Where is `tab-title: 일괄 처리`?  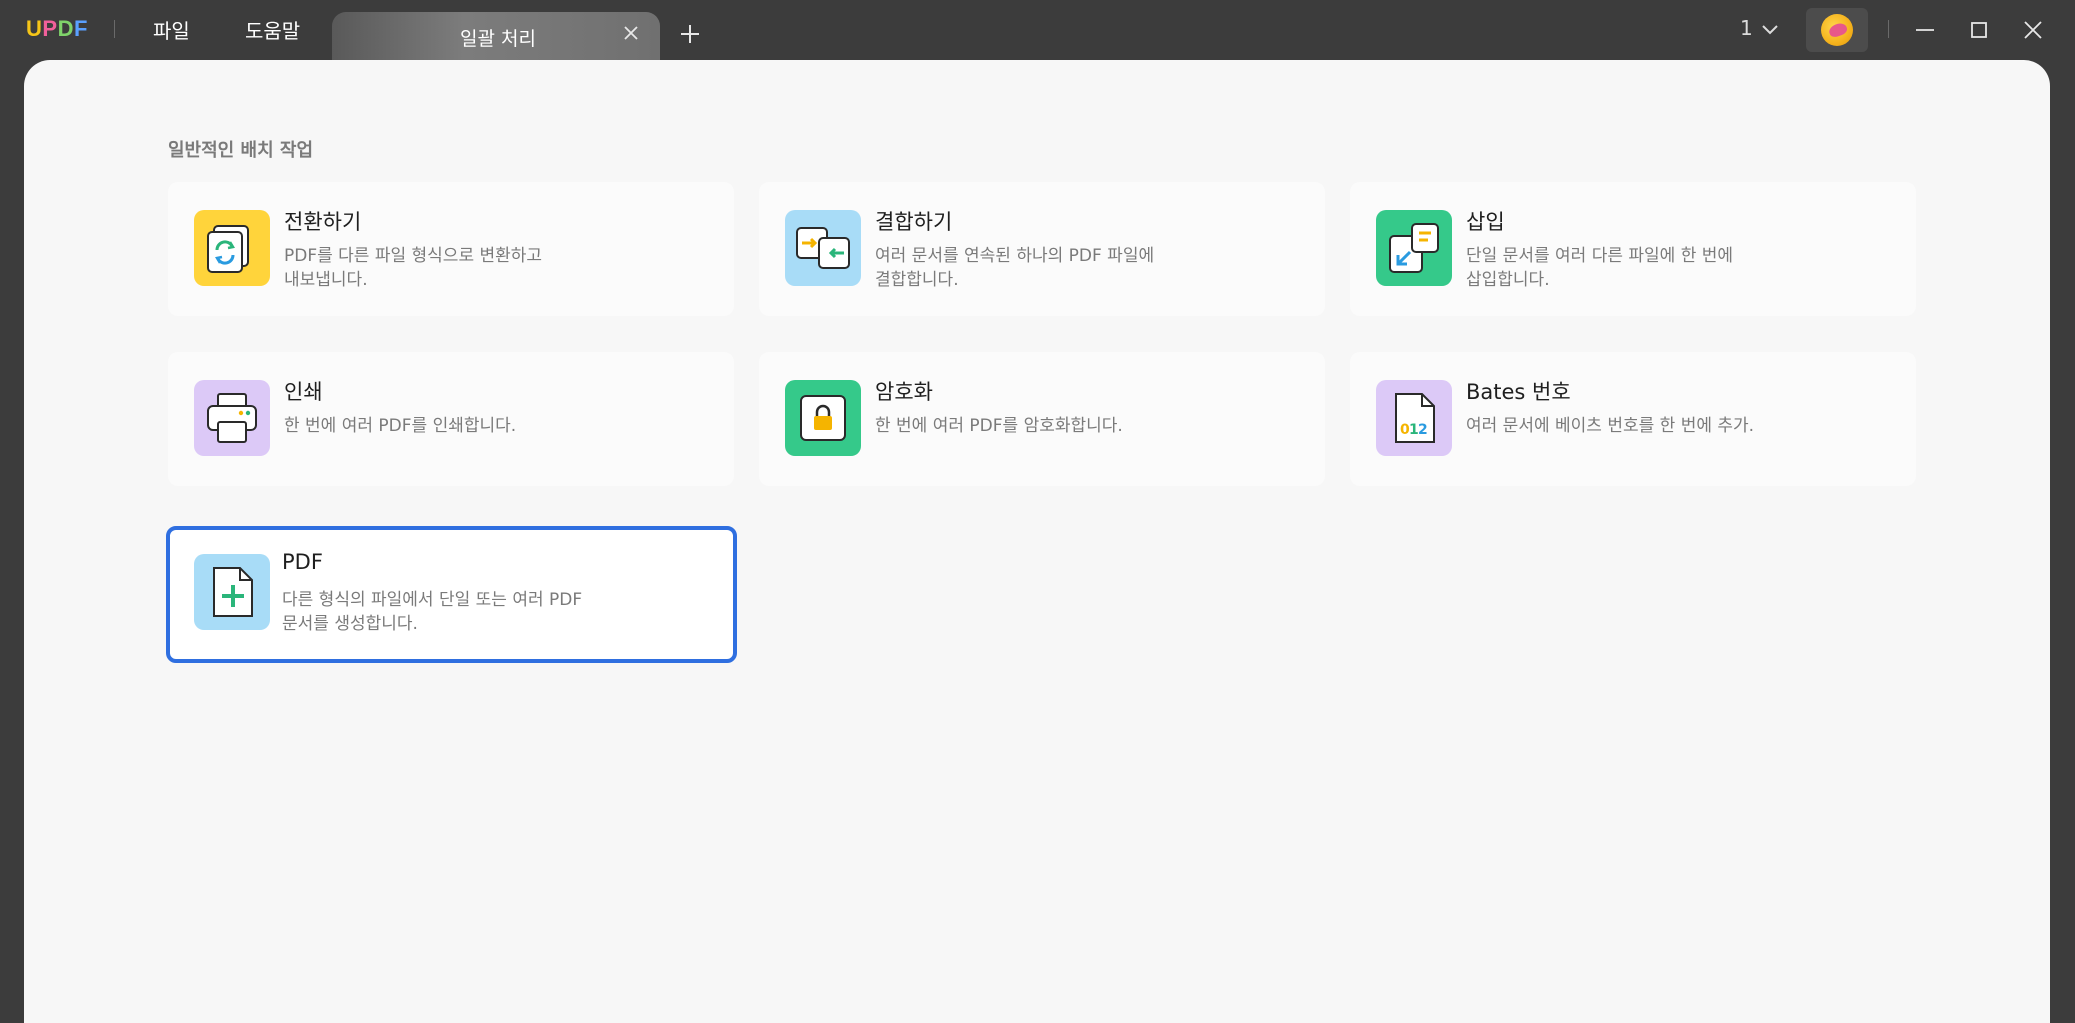
tab-title: 일괄 처리 is located at coordinates (498, 39).